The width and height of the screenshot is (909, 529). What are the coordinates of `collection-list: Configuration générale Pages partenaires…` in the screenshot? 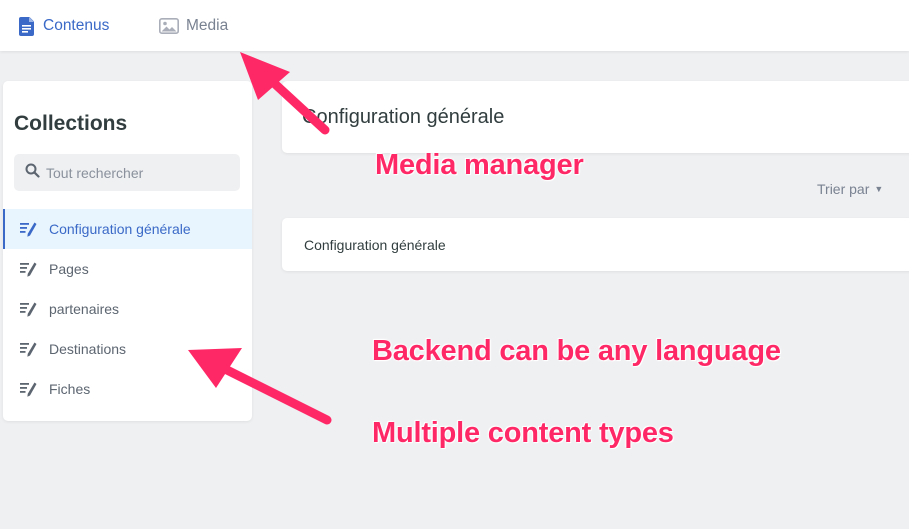 It's located at (127, 309).